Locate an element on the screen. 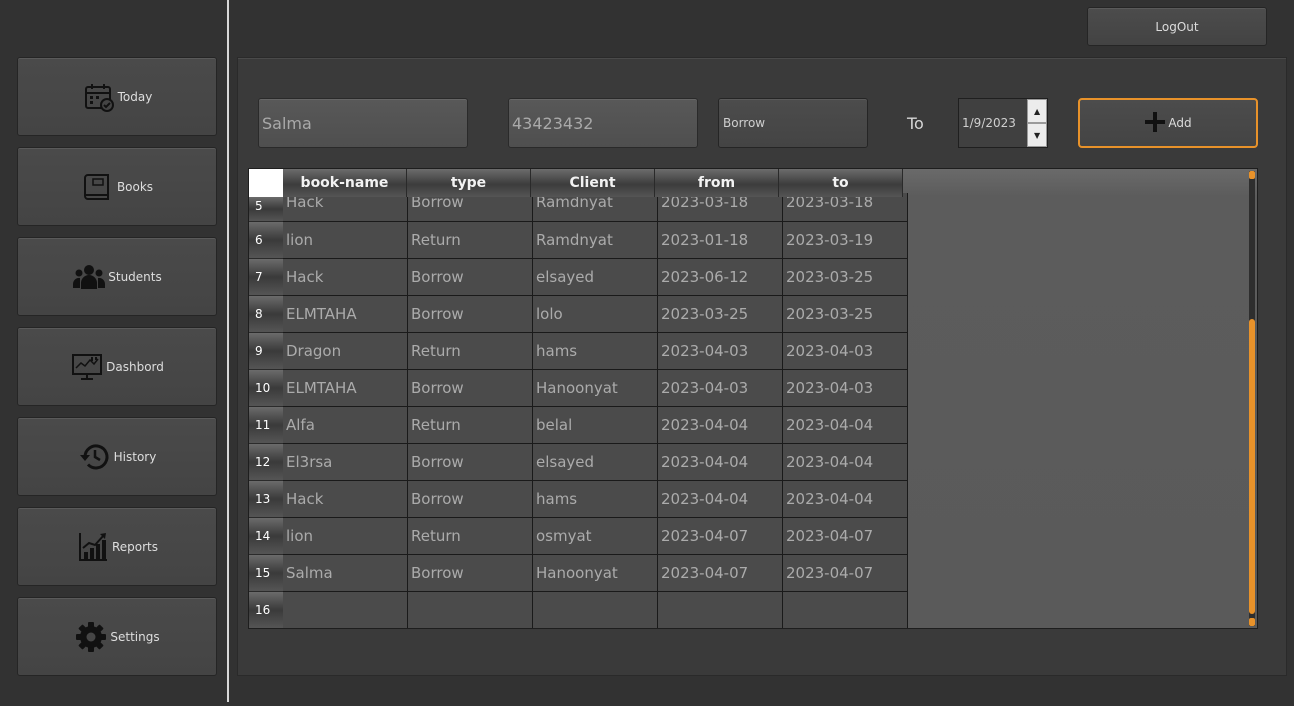 The image size is (1294, 706). scroll-down-arrow is located at coordinates (1252, 622).